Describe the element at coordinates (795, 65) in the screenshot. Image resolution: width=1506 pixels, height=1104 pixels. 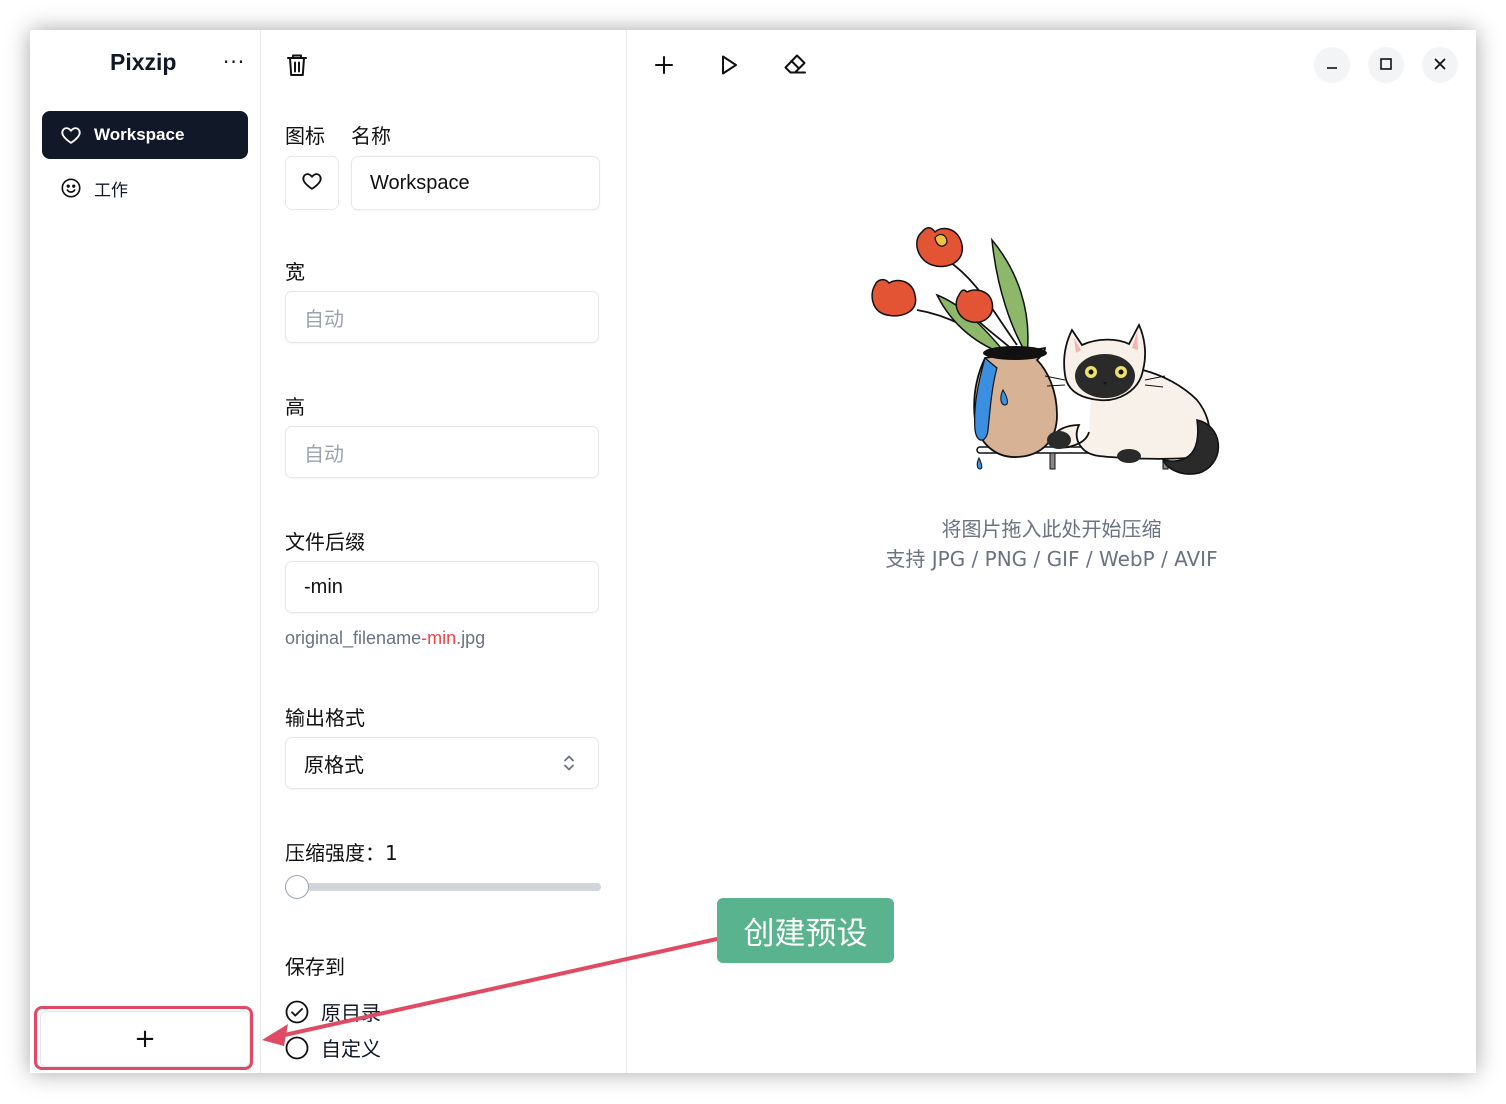
I see `eraser-icon` at that location.